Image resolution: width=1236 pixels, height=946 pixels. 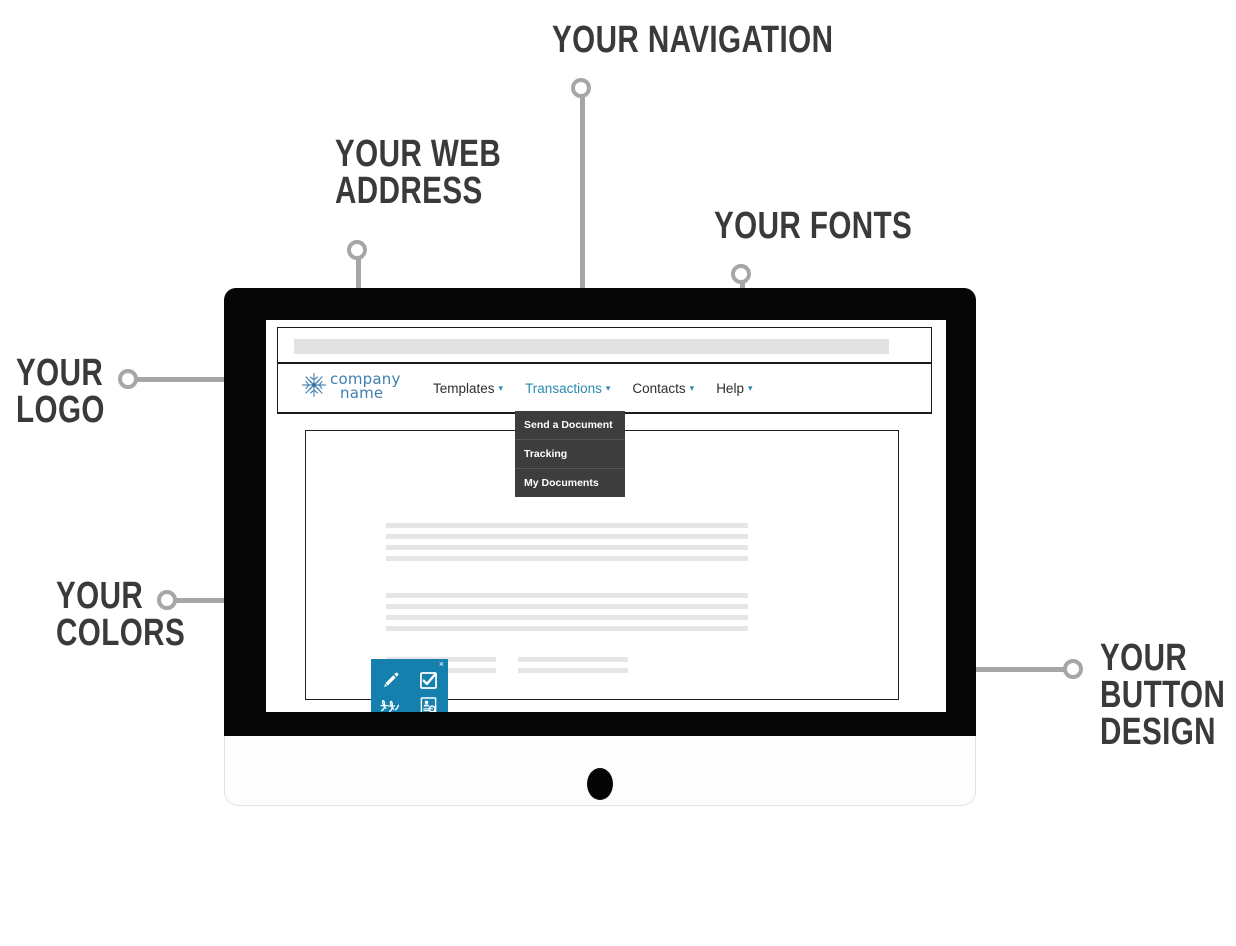 What do you see at coordinates (390, 704) in the screenshot?
I see `signature-icon` at bounding box center [390, 704].